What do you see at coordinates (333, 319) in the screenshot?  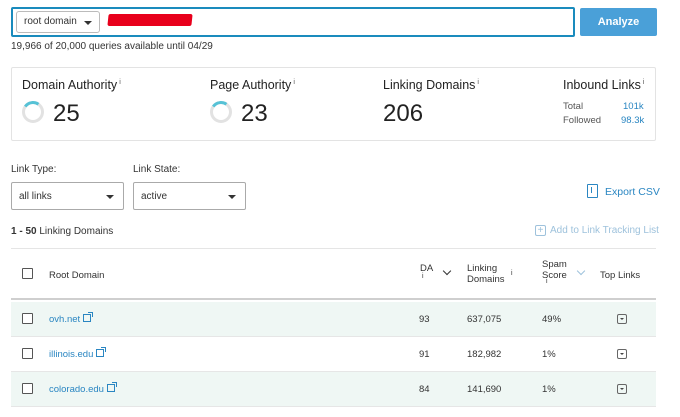 I see `table-row: ovh.net 93 637,075 49%` at bounding box center [333, 319].